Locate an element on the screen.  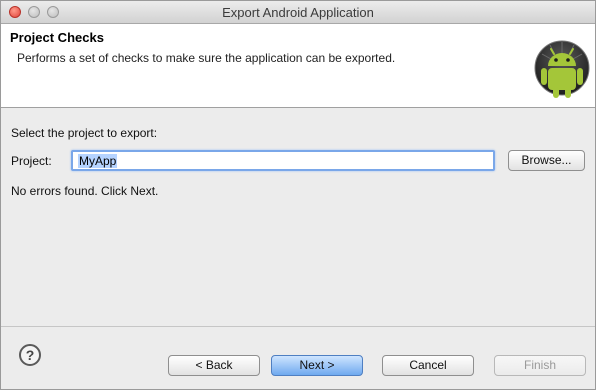
status-message: No errors found. Click Next. is located at coordinates (85, 191).